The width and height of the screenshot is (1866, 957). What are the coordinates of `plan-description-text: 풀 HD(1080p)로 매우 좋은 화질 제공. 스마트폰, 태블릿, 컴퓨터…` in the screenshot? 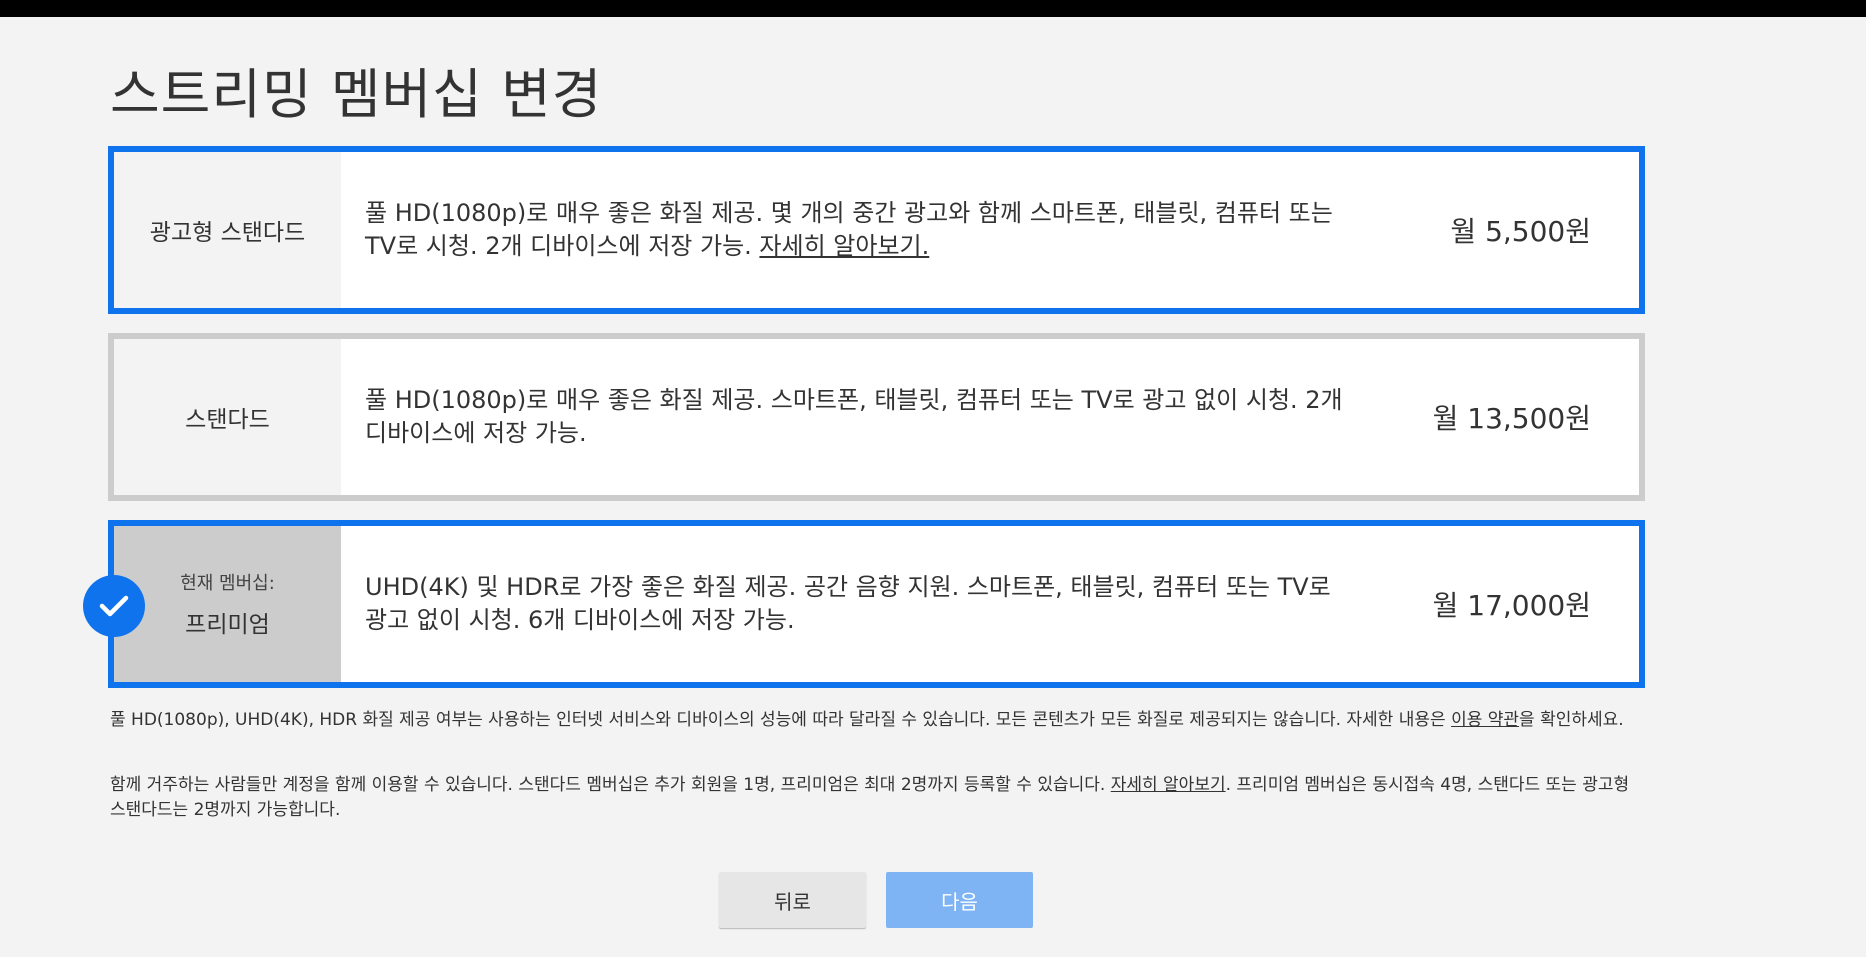 It's located at (854, 416).